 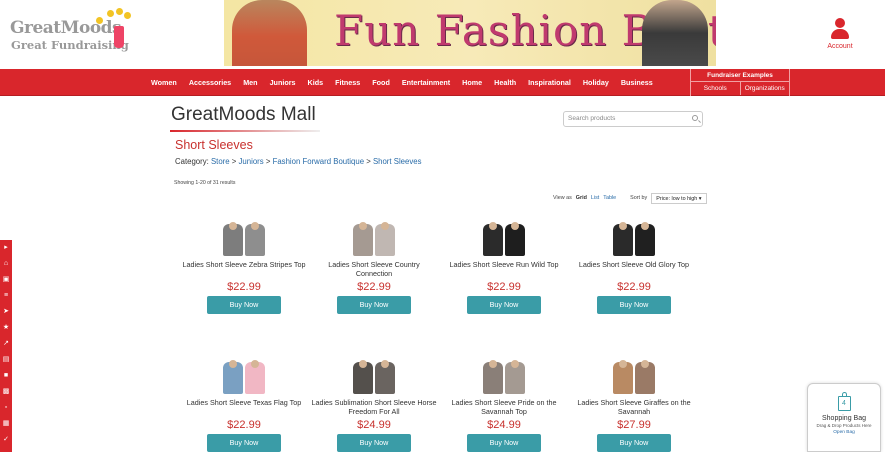 What do you see at coordinates (549, 82) in the screenshot?
I see `nav-item-inspirational: Inspirational` at bounding box center [549, 82].